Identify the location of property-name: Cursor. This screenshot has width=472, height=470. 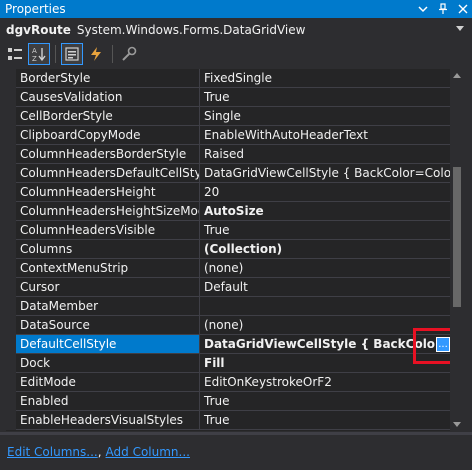
(108, 287).